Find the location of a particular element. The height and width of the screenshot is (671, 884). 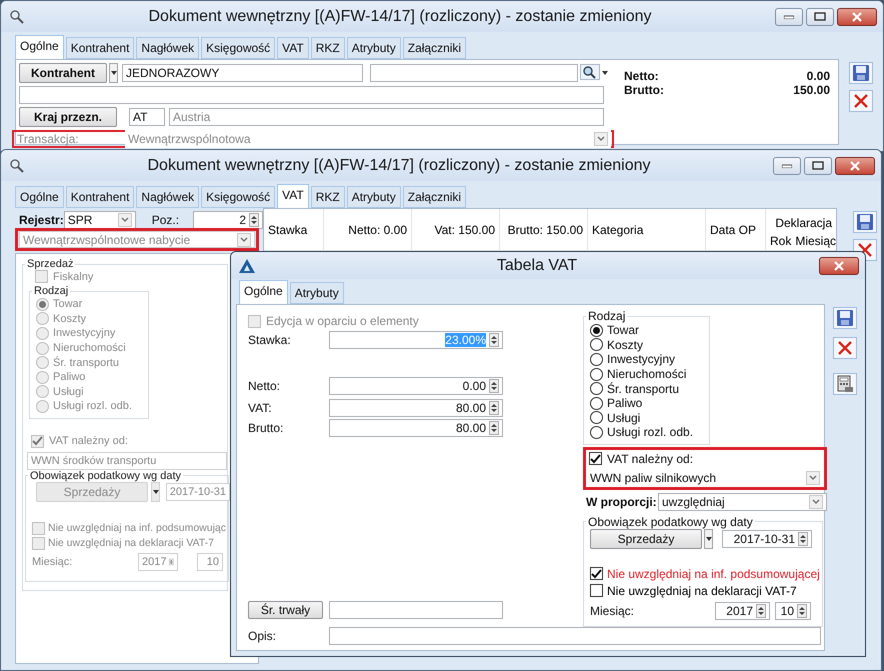

summary-value: 150.00 is located at coordinates (811, 90).